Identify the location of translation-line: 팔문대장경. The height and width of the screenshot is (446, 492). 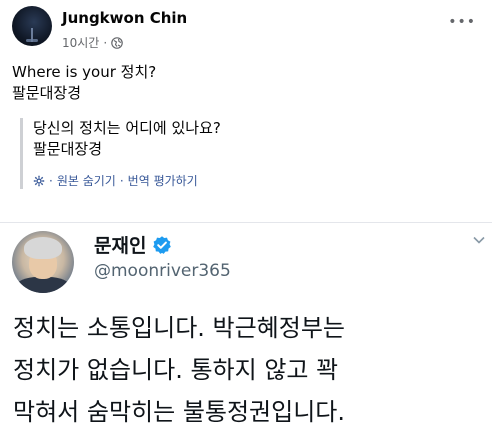
(68, 149).